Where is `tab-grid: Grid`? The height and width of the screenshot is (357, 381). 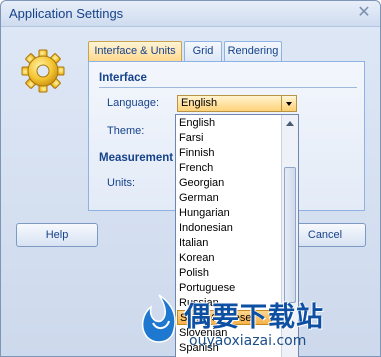 tab-grid: Grid is located at coordinates (203, 51).